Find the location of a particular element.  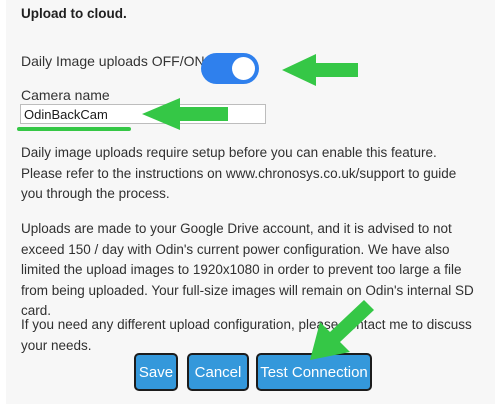

arrow-down-left-icon is located at coordinates (342, 330).